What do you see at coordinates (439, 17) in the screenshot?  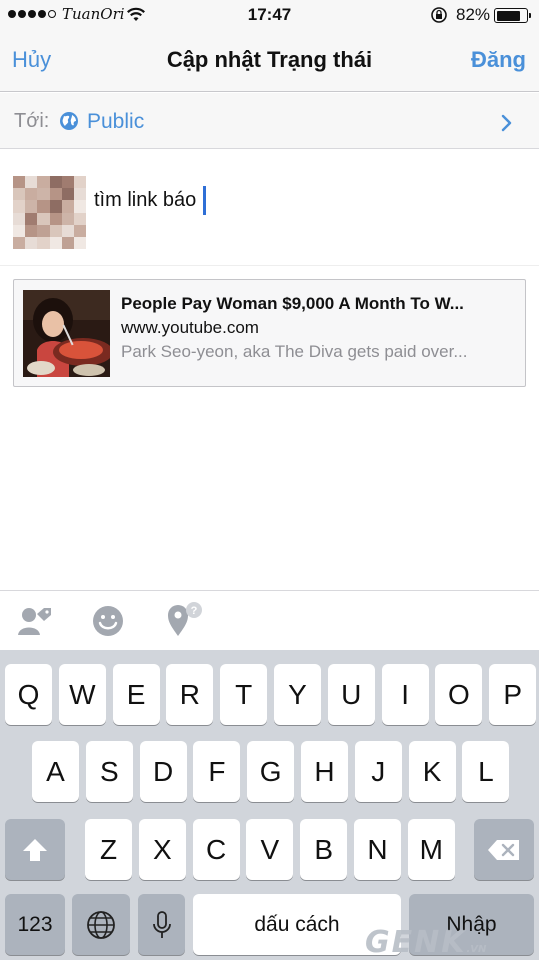 I see `rotation-lock-icon` at bounding box center [439, 17].